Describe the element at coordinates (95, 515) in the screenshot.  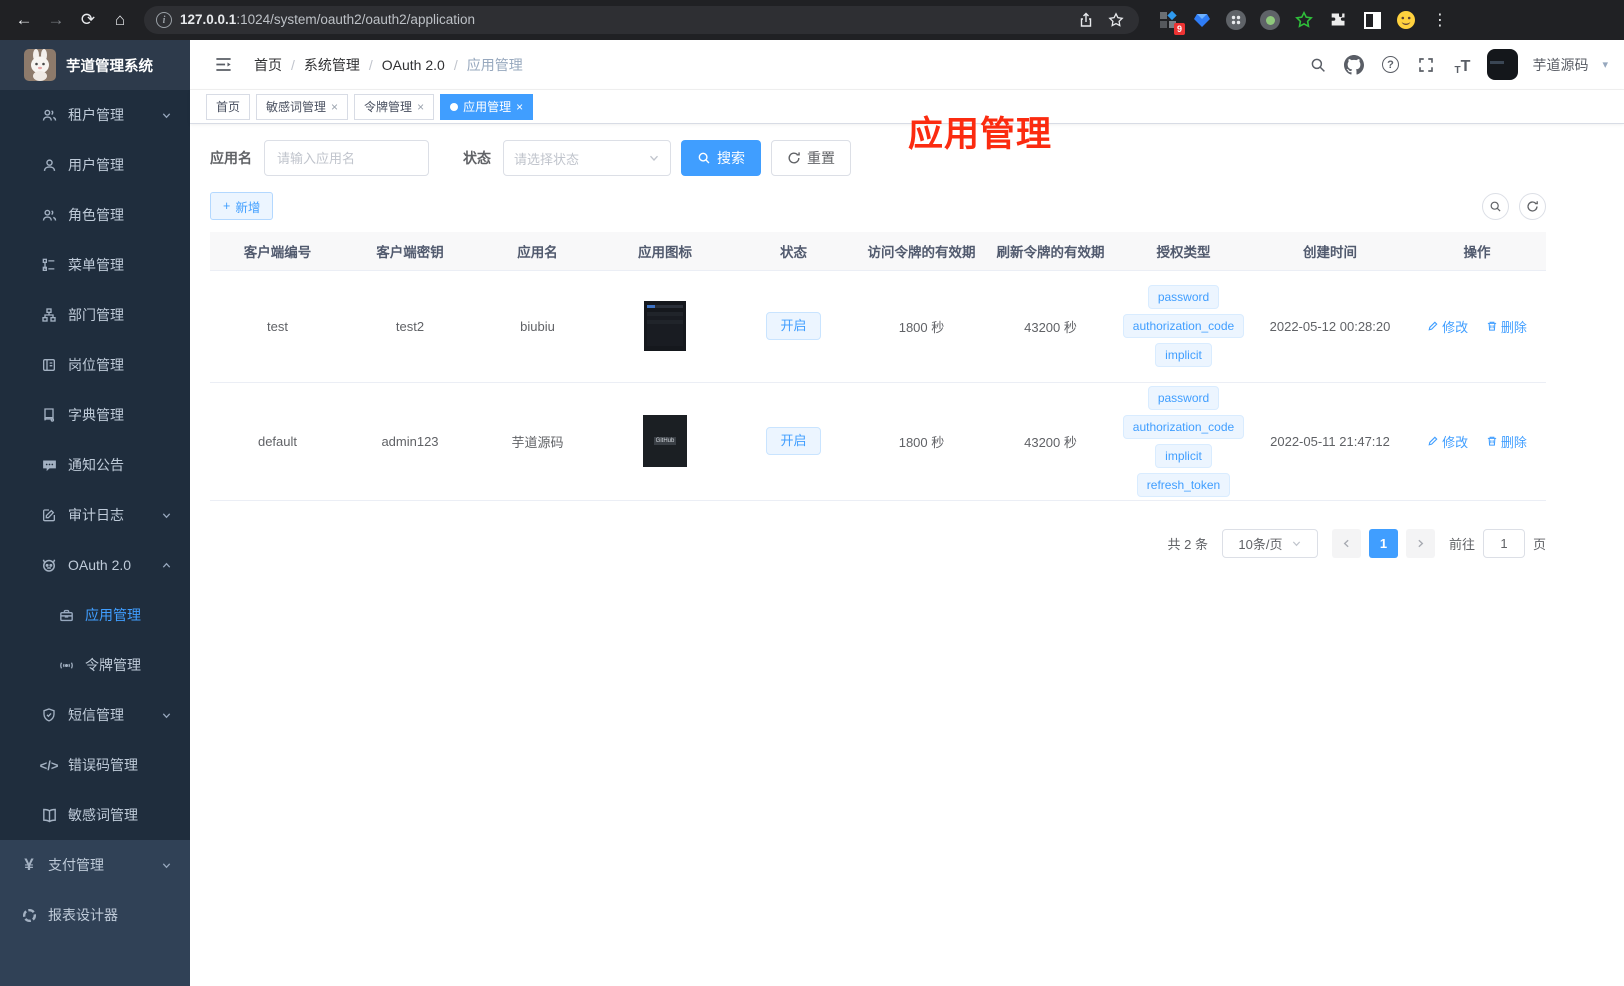
I see `sidebar-item-audit-log: 审计日志` at that location.